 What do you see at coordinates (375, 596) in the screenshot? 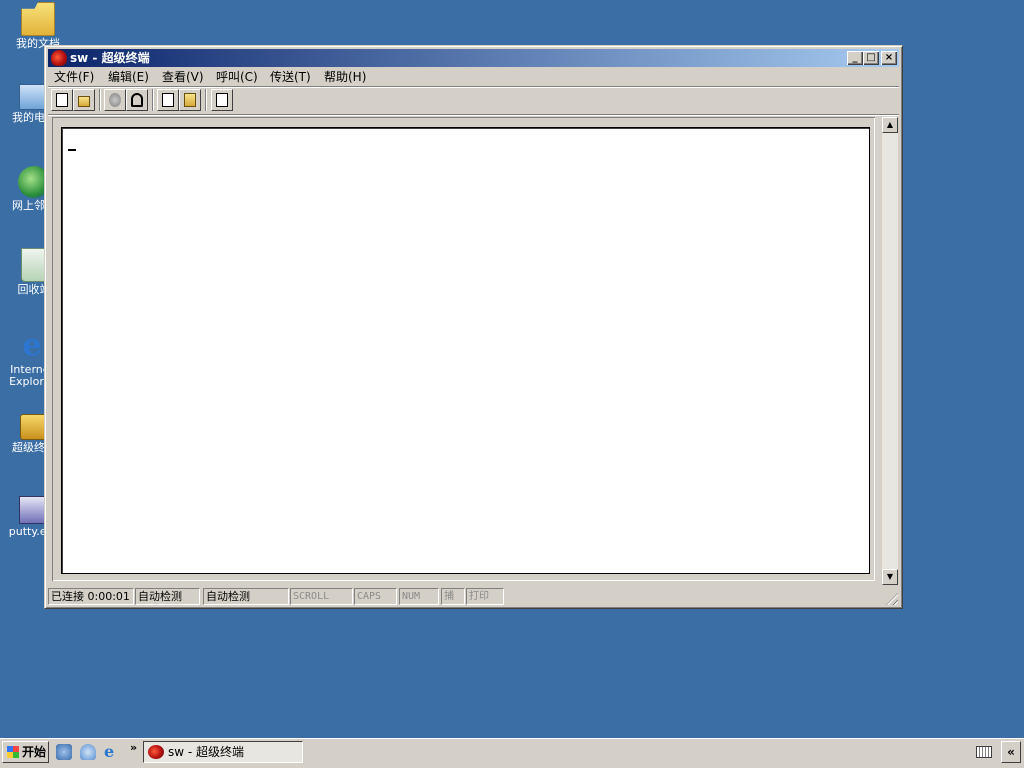
I see `status-caps: CAPS` at bounding box center [375, 596].